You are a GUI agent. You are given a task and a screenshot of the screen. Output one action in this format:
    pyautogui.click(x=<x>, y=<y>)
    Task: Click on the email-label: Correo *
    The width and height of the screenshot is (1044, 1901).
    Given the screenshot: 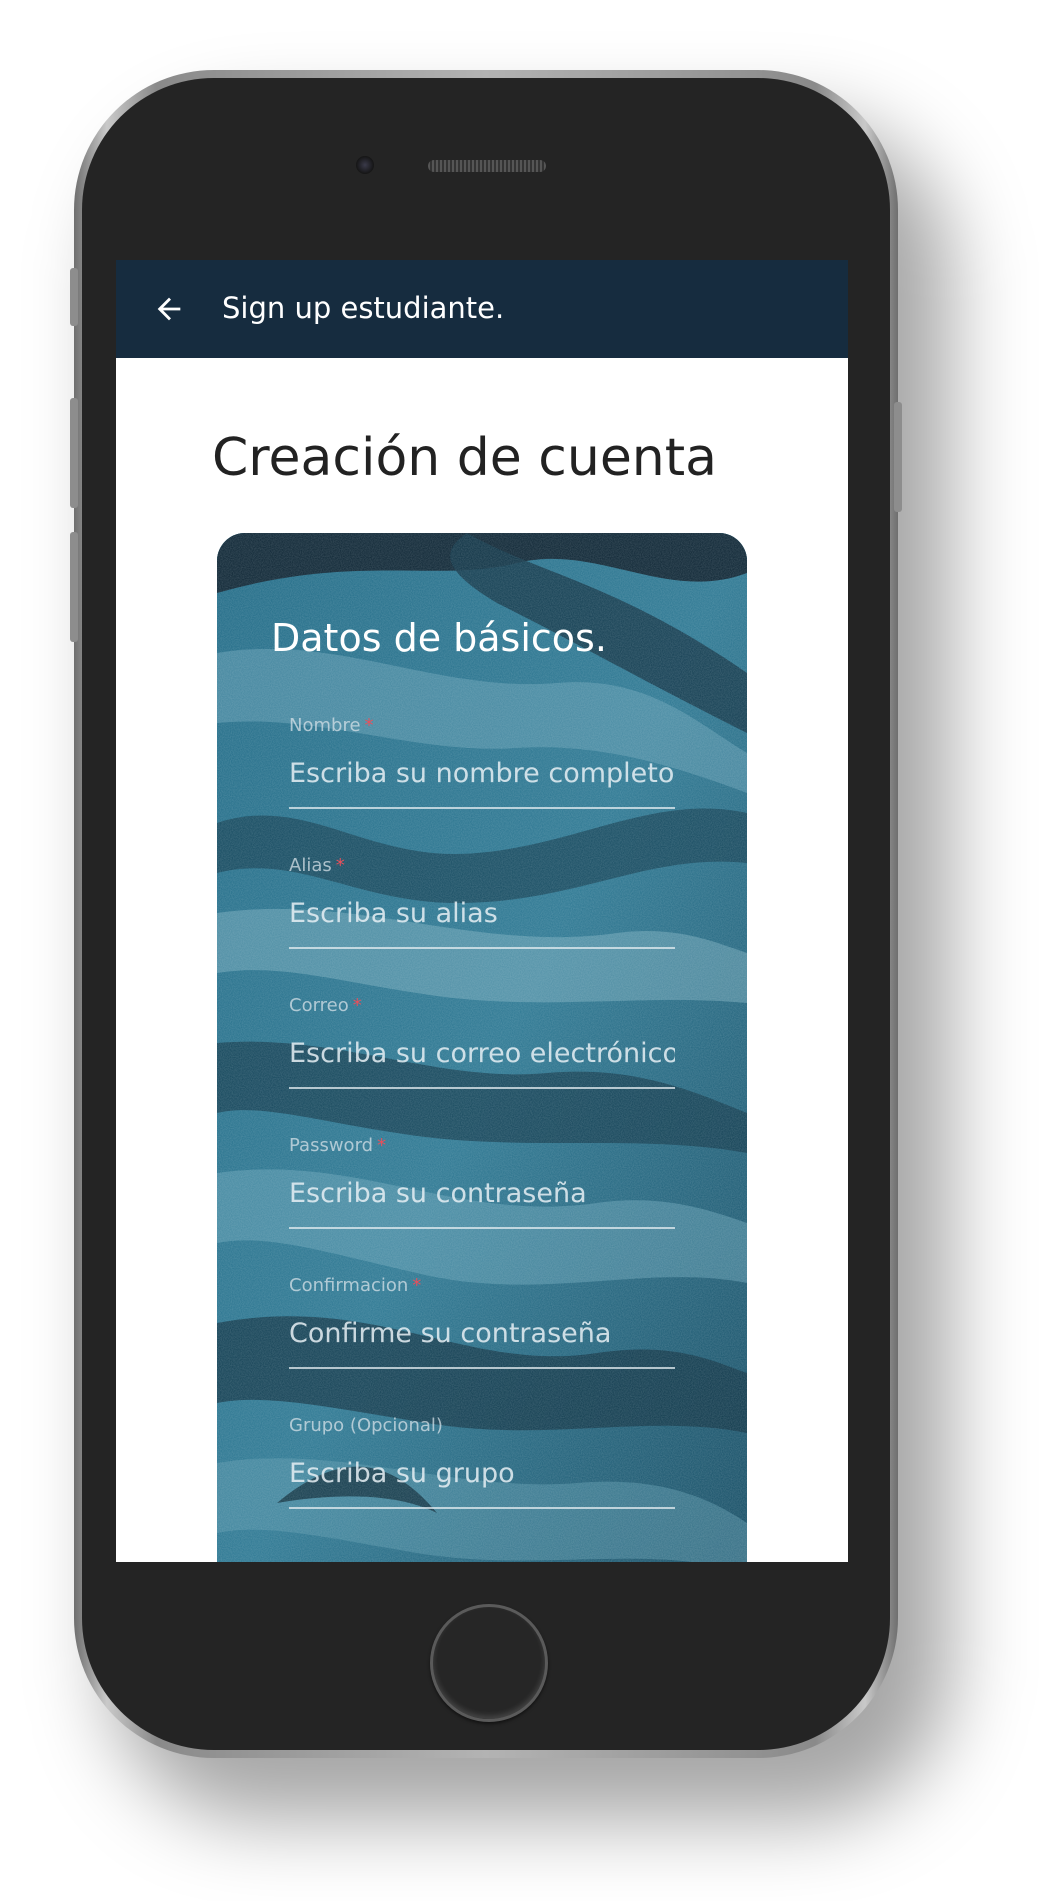 What is the action you would take?
    pyautogui.click(x=325, y=1005)
    